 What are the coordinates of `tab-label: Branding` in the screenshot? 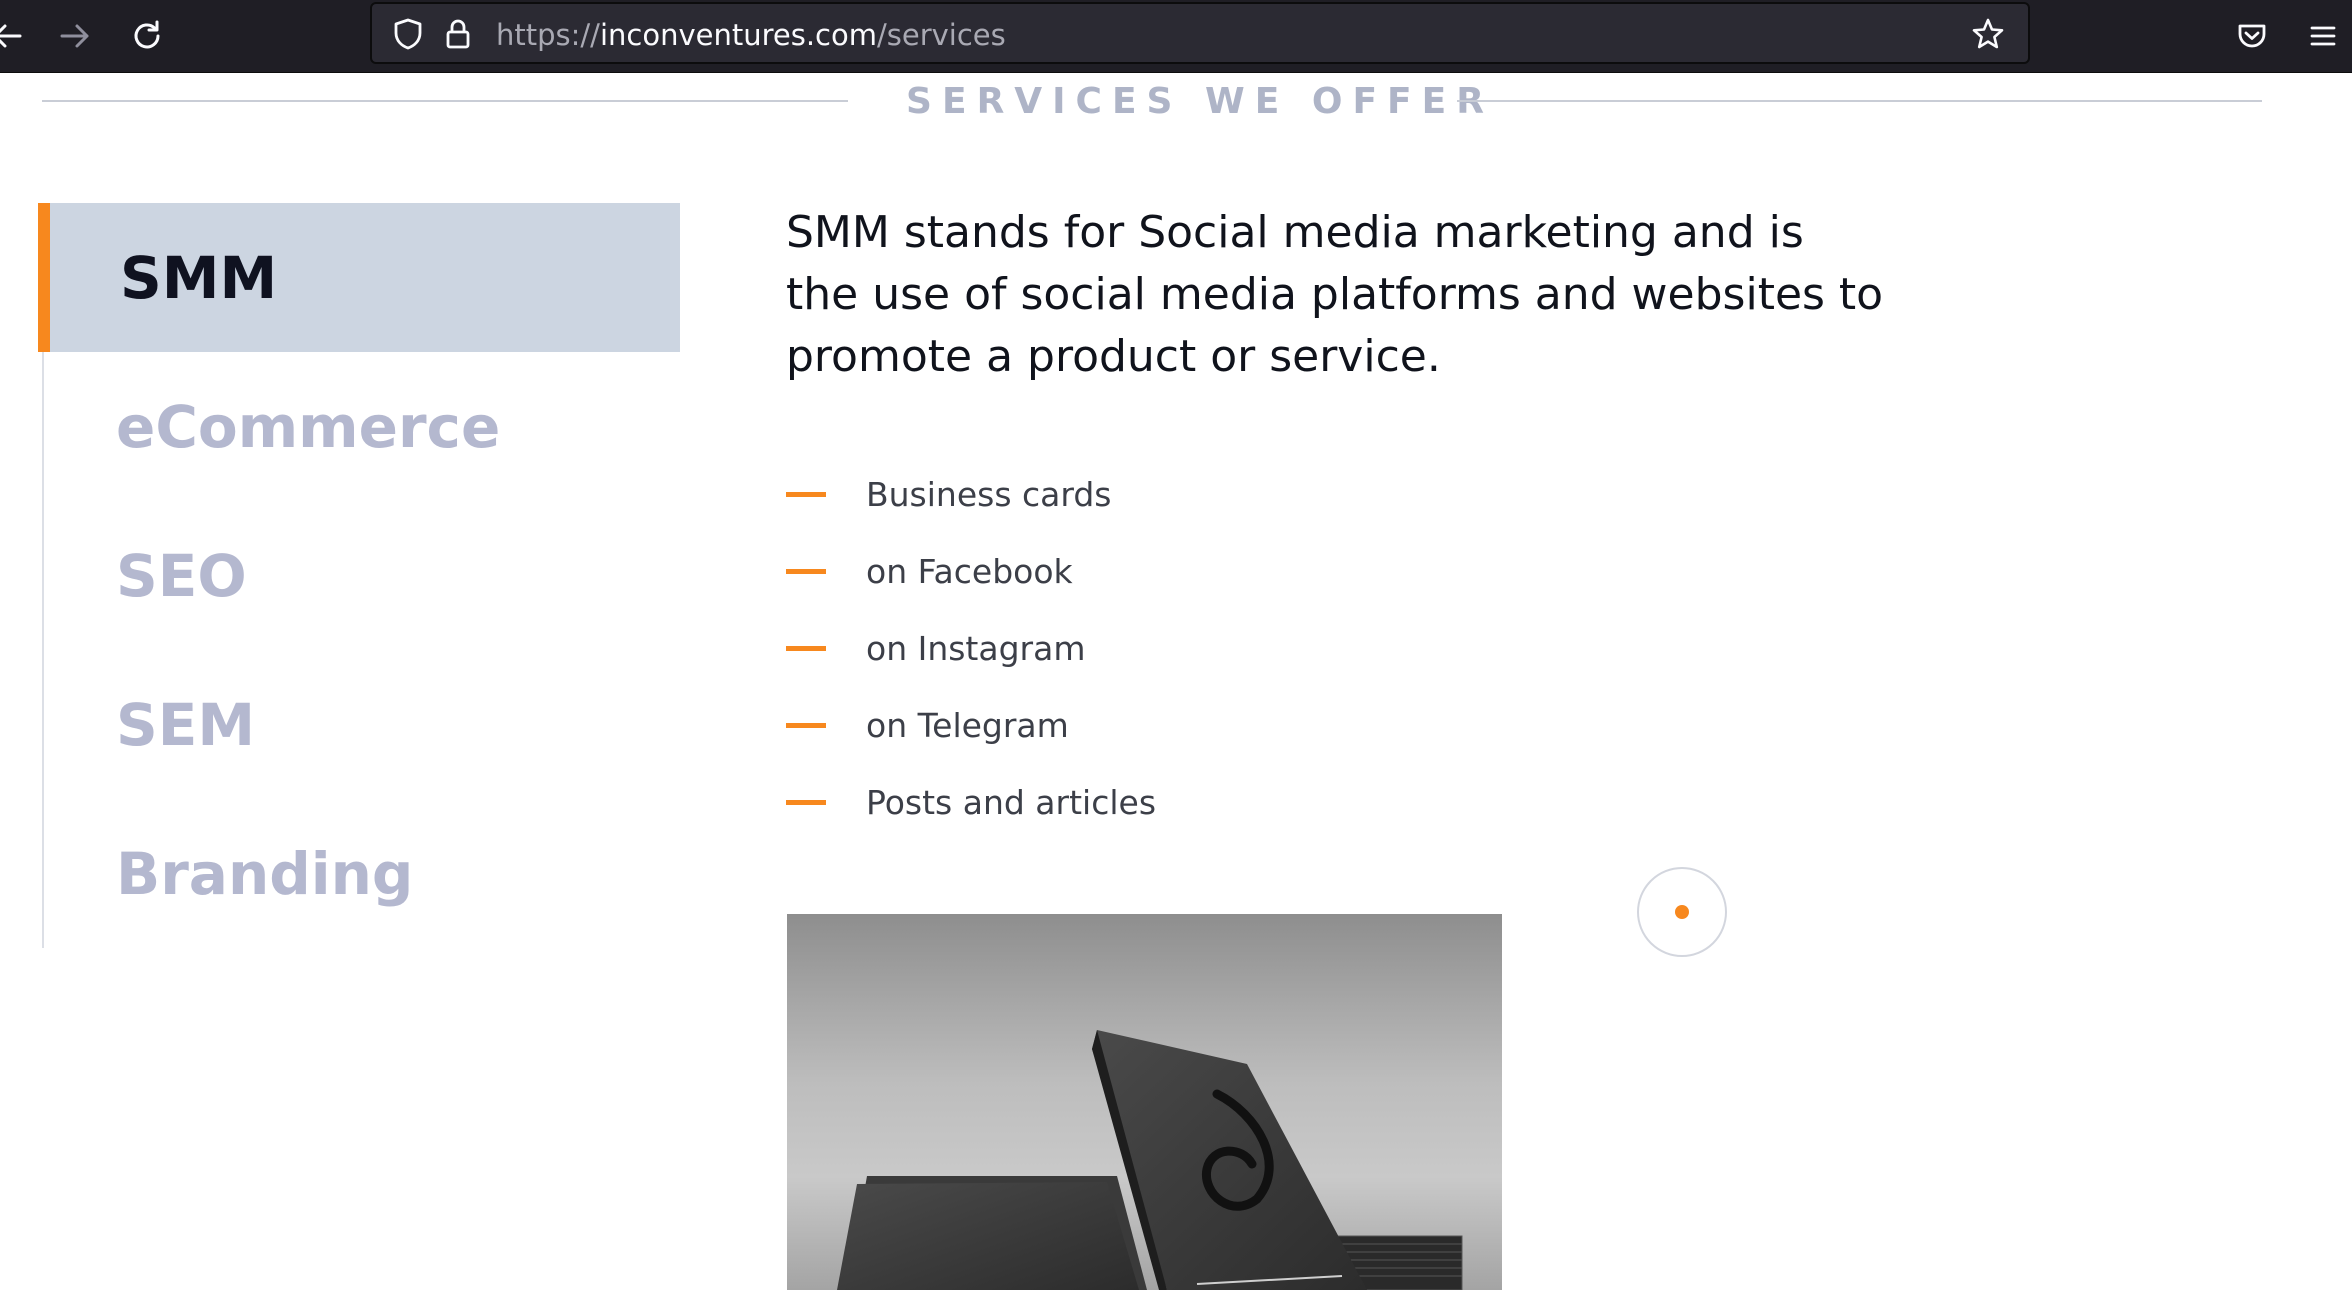 It's located at (265, 873).